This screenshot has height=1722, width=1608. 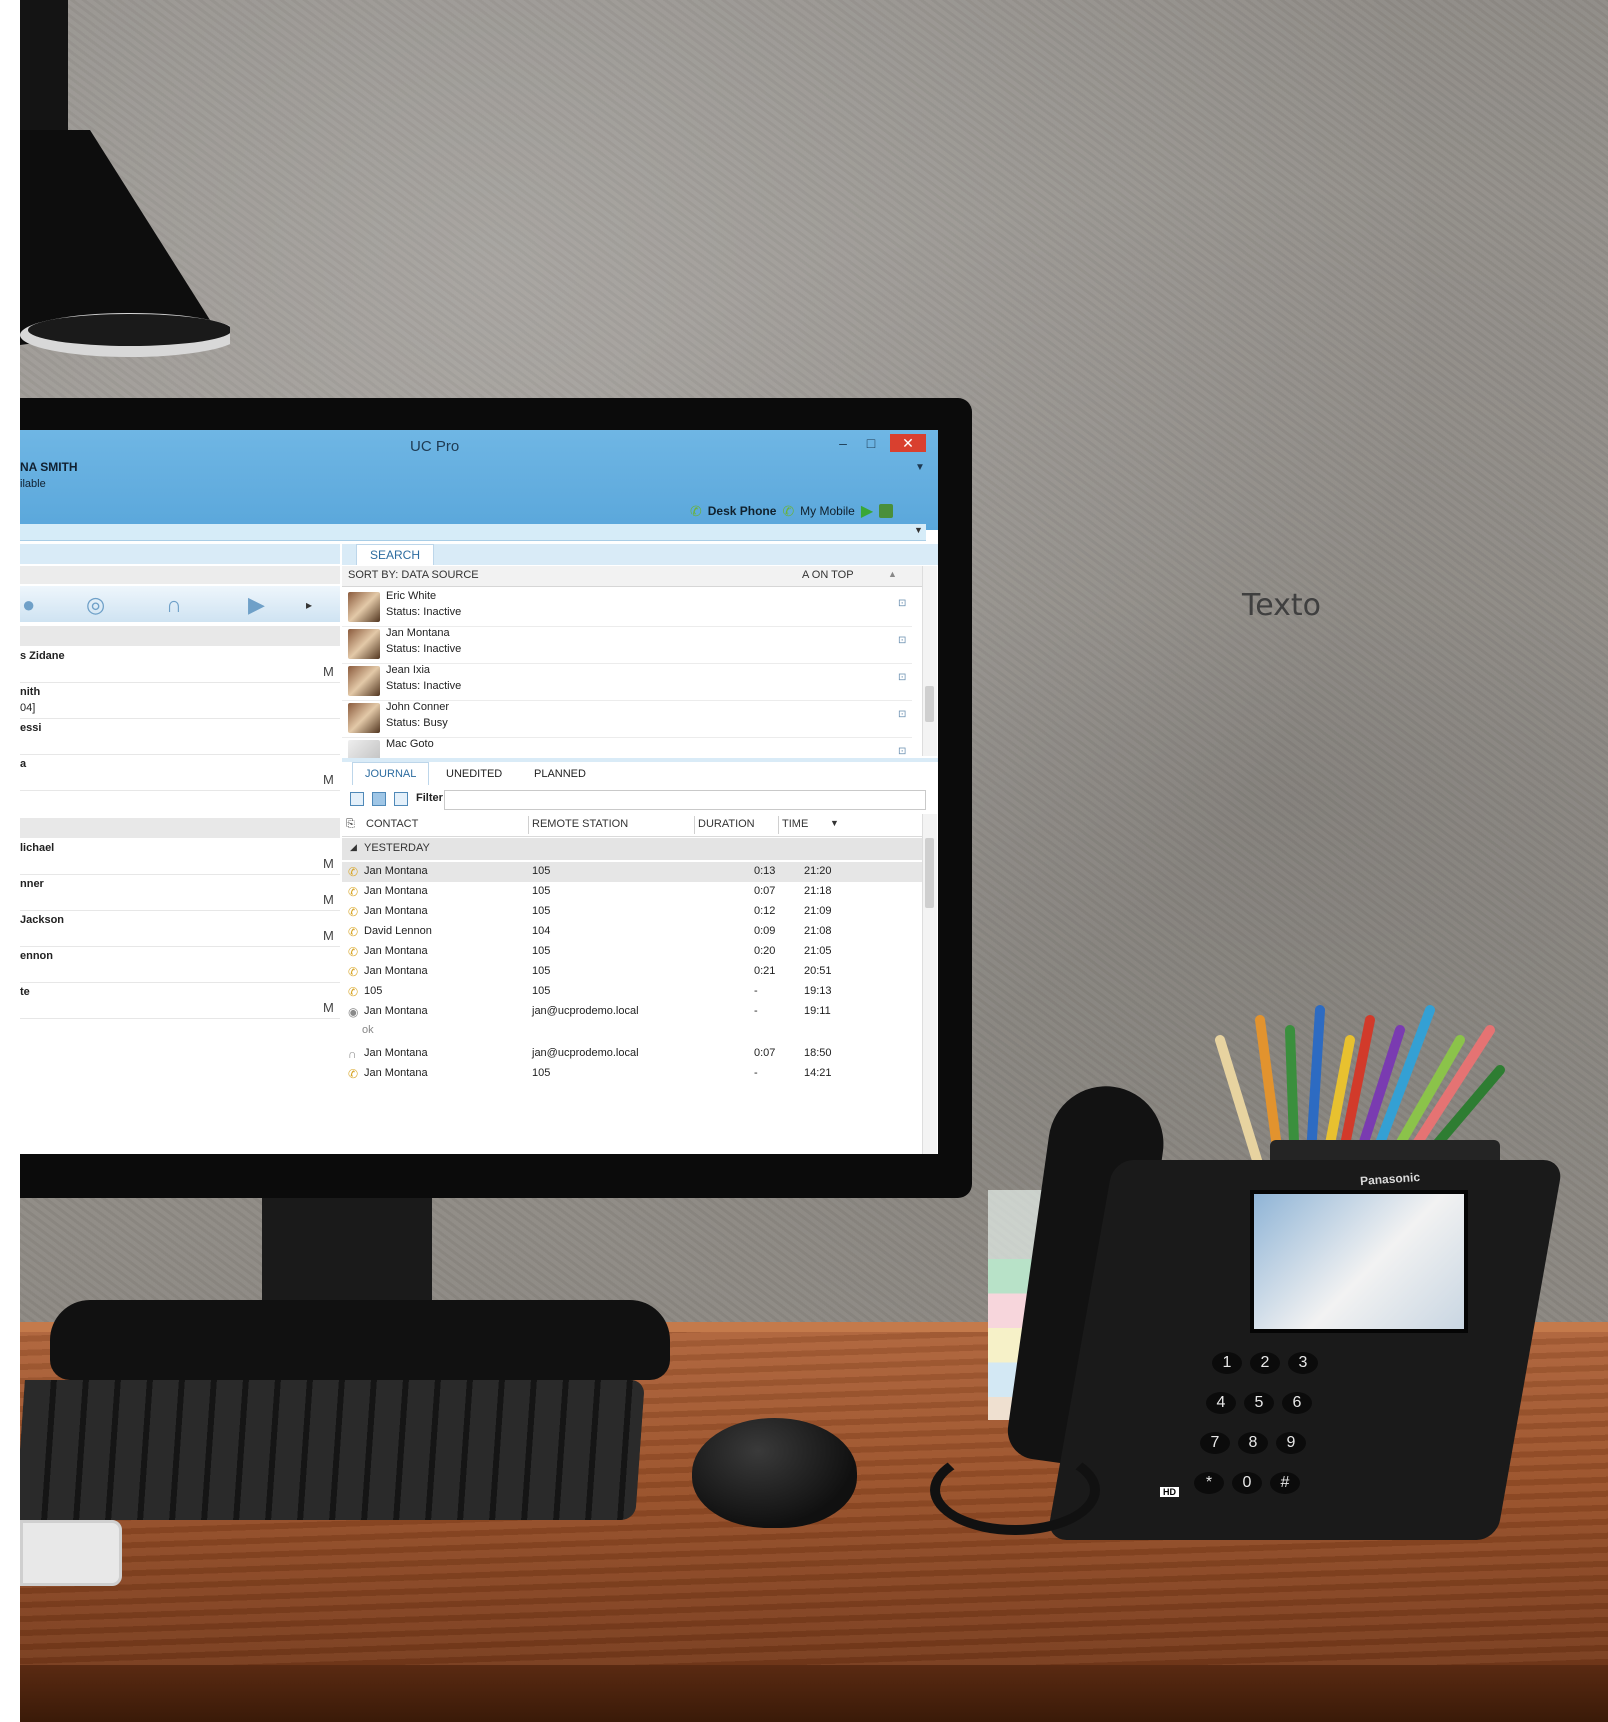 What do you see at coordinates (685, 800) in the screenshot?
I see `filter-input` at bounding box center [685, 800].